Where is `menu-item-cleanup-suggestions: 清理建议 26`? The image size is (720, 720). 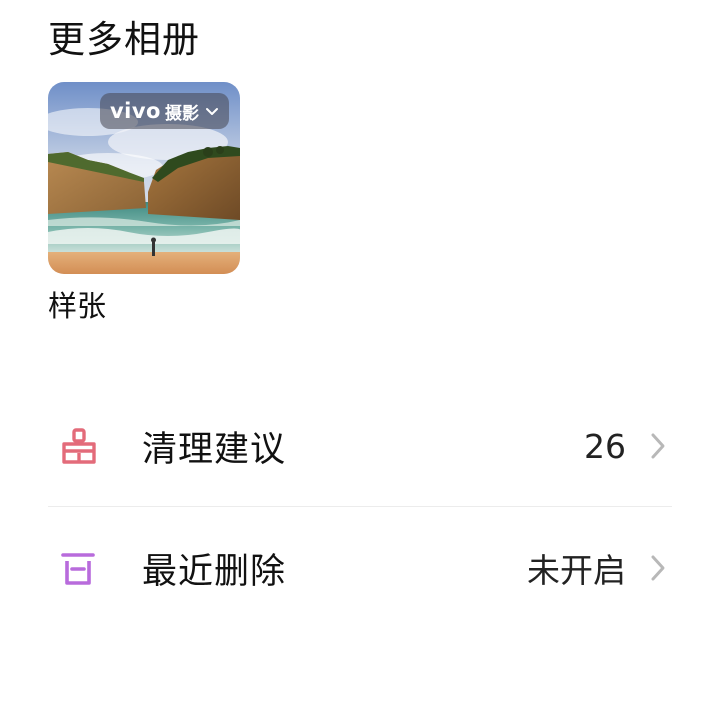 menu-item-cleanup-suggestions: 清理建议 26 is located at coordinates (360, 446).